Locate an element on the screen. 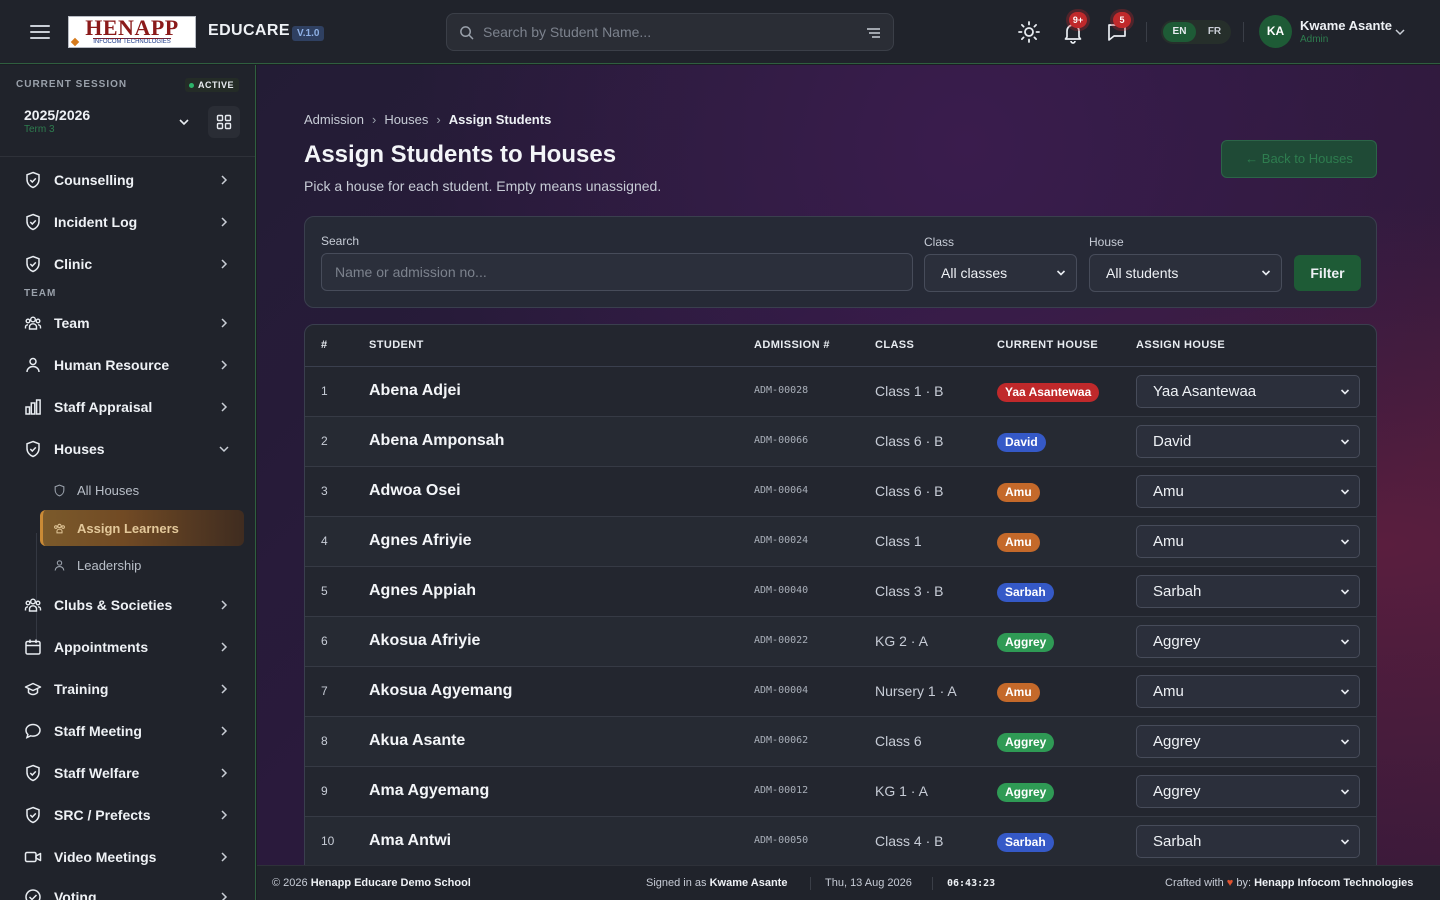 This screenshot has width=1440, height=900. sidebar-subitem-assign-learners: Assign Learners is located at coordinates (142, 528).